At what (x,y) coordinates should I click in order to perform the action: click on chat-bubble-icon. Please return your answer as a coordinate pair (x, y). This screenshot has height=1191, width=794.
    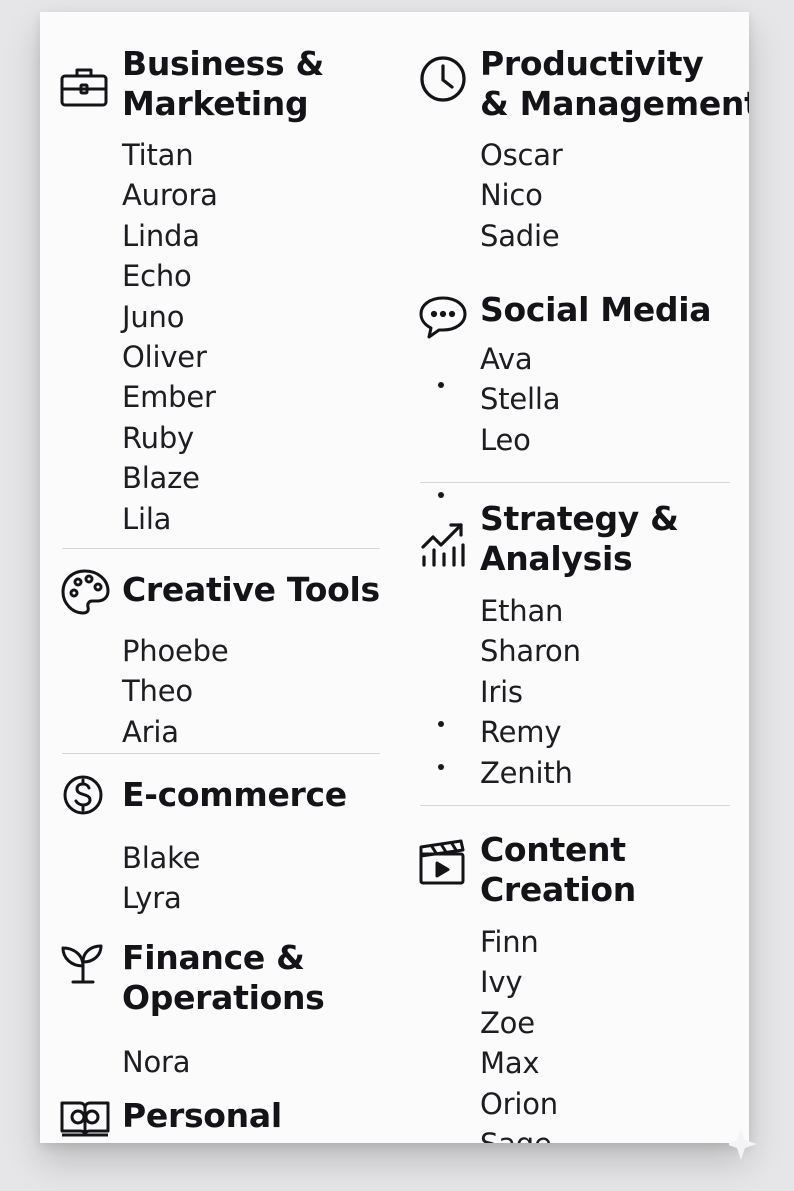
    Looking at the image, I should click on (443, 318).